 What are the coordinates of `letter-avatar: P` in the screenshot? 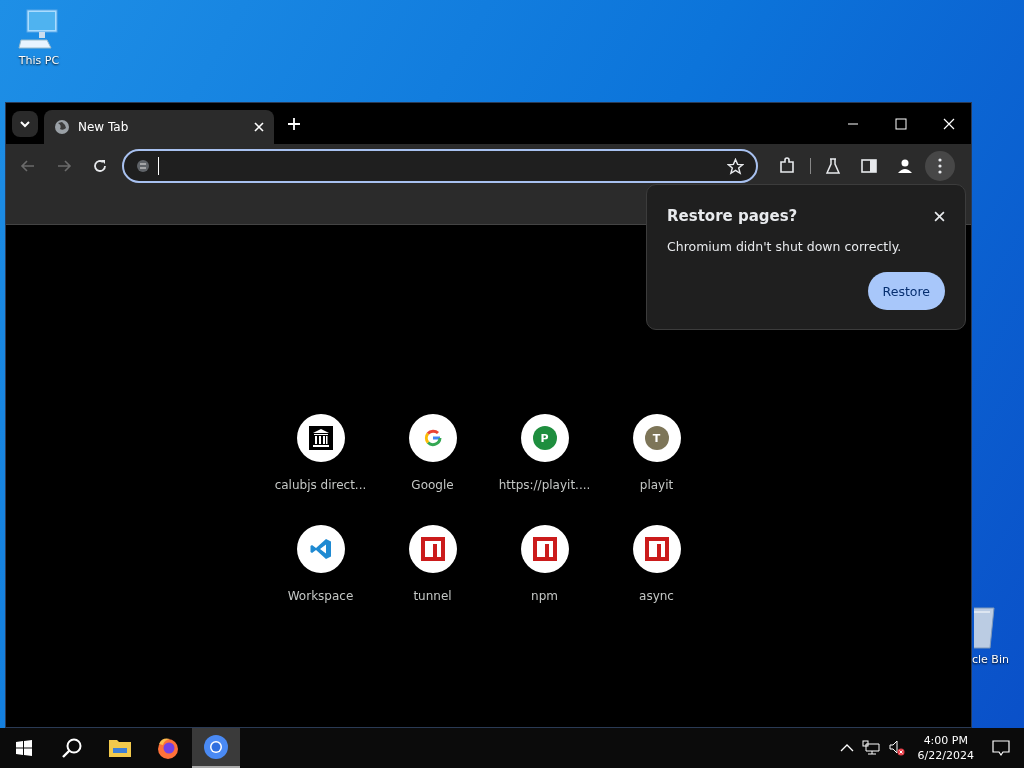 It's located at (544, 438).